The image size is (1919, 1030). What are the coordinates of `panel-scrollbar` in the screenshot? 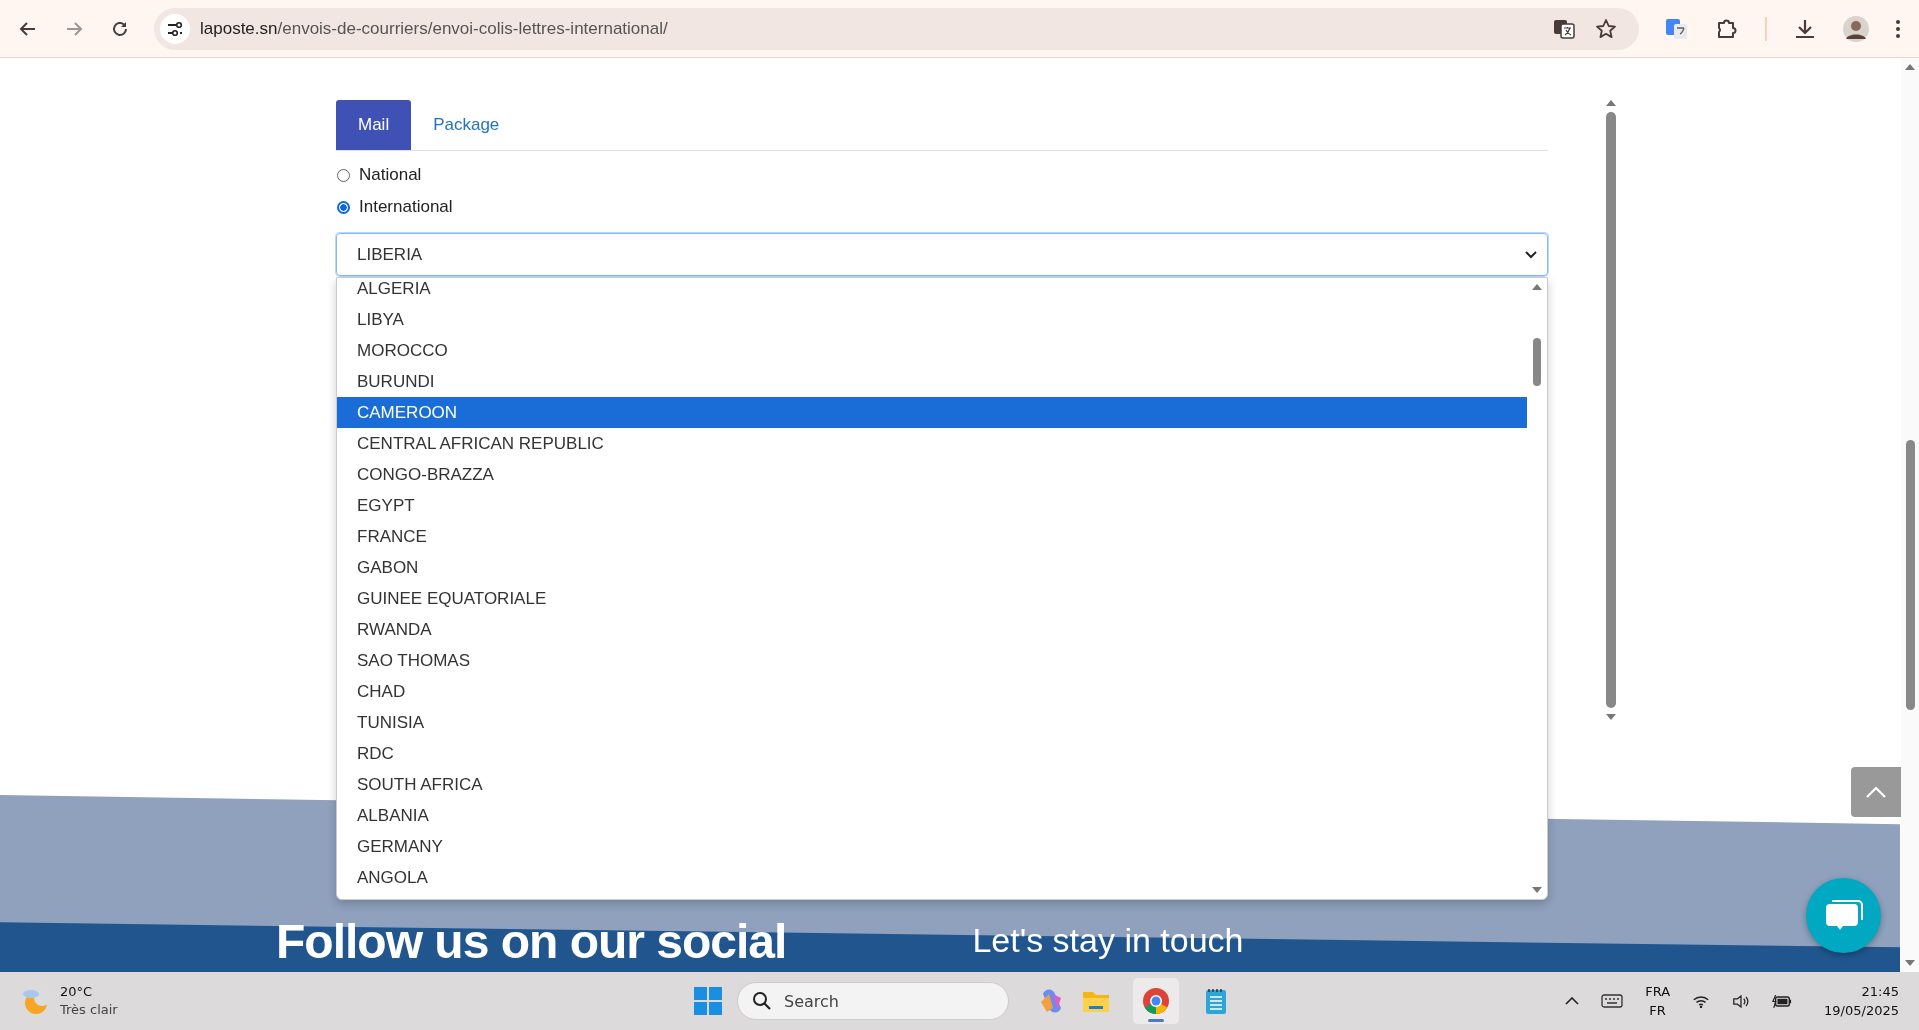 It's located at (1611, 410).